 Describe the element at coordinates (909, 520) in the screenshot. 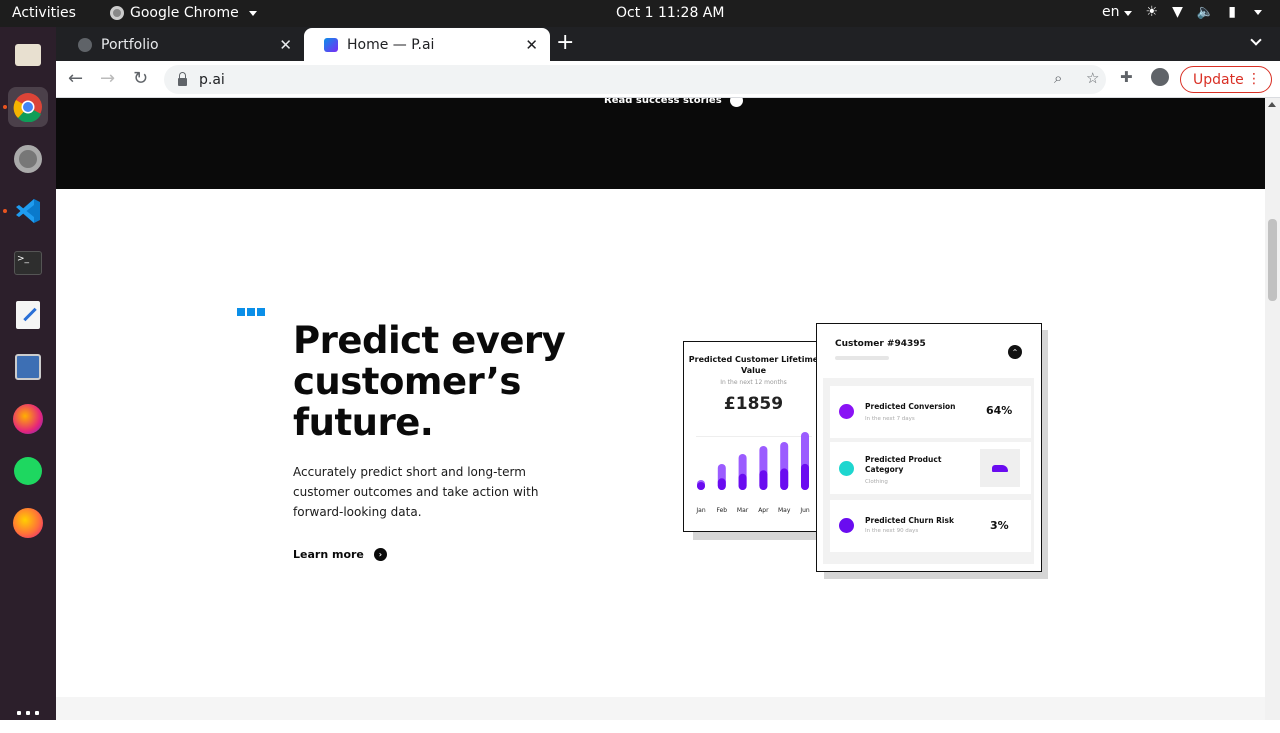

I see `prediction-label: Predicted Churn Risk` at that location.